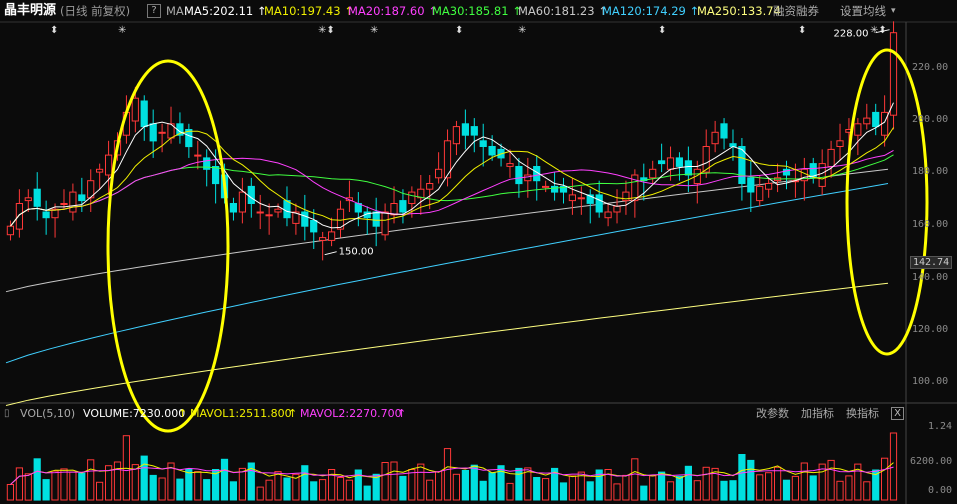  Describe the element at coordinates (7, 414) in the screenshot. I see `volume-lock-icon: ▯` at that location.